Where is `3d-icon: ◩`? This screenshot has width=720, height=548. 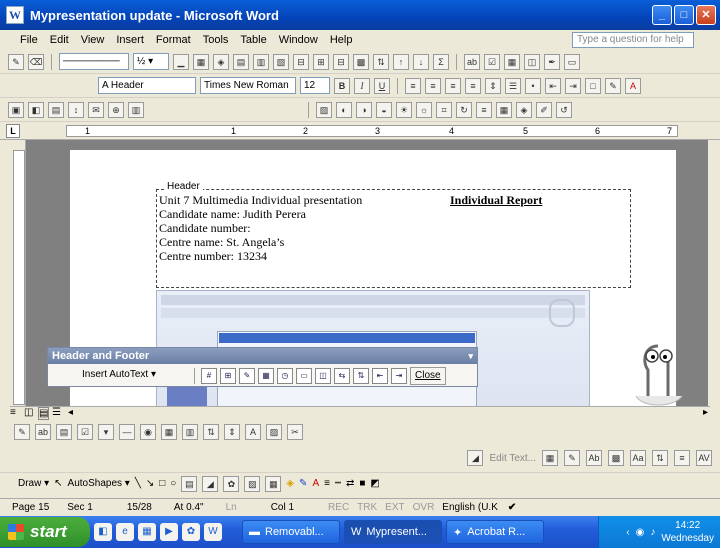 3d-icon: ◩ is located at coordinates (374, 483).